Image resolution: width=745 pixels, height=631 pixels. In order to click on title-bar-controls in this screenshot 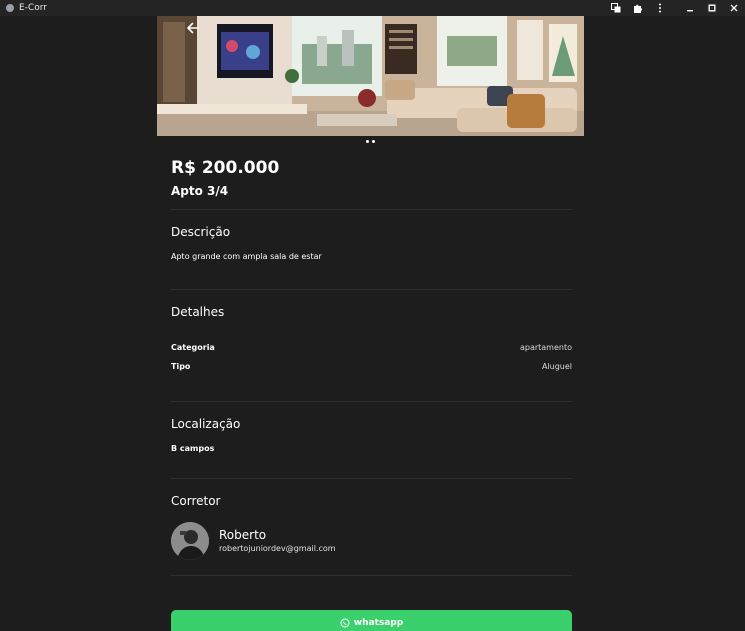, I will do `click(675, 8)`.